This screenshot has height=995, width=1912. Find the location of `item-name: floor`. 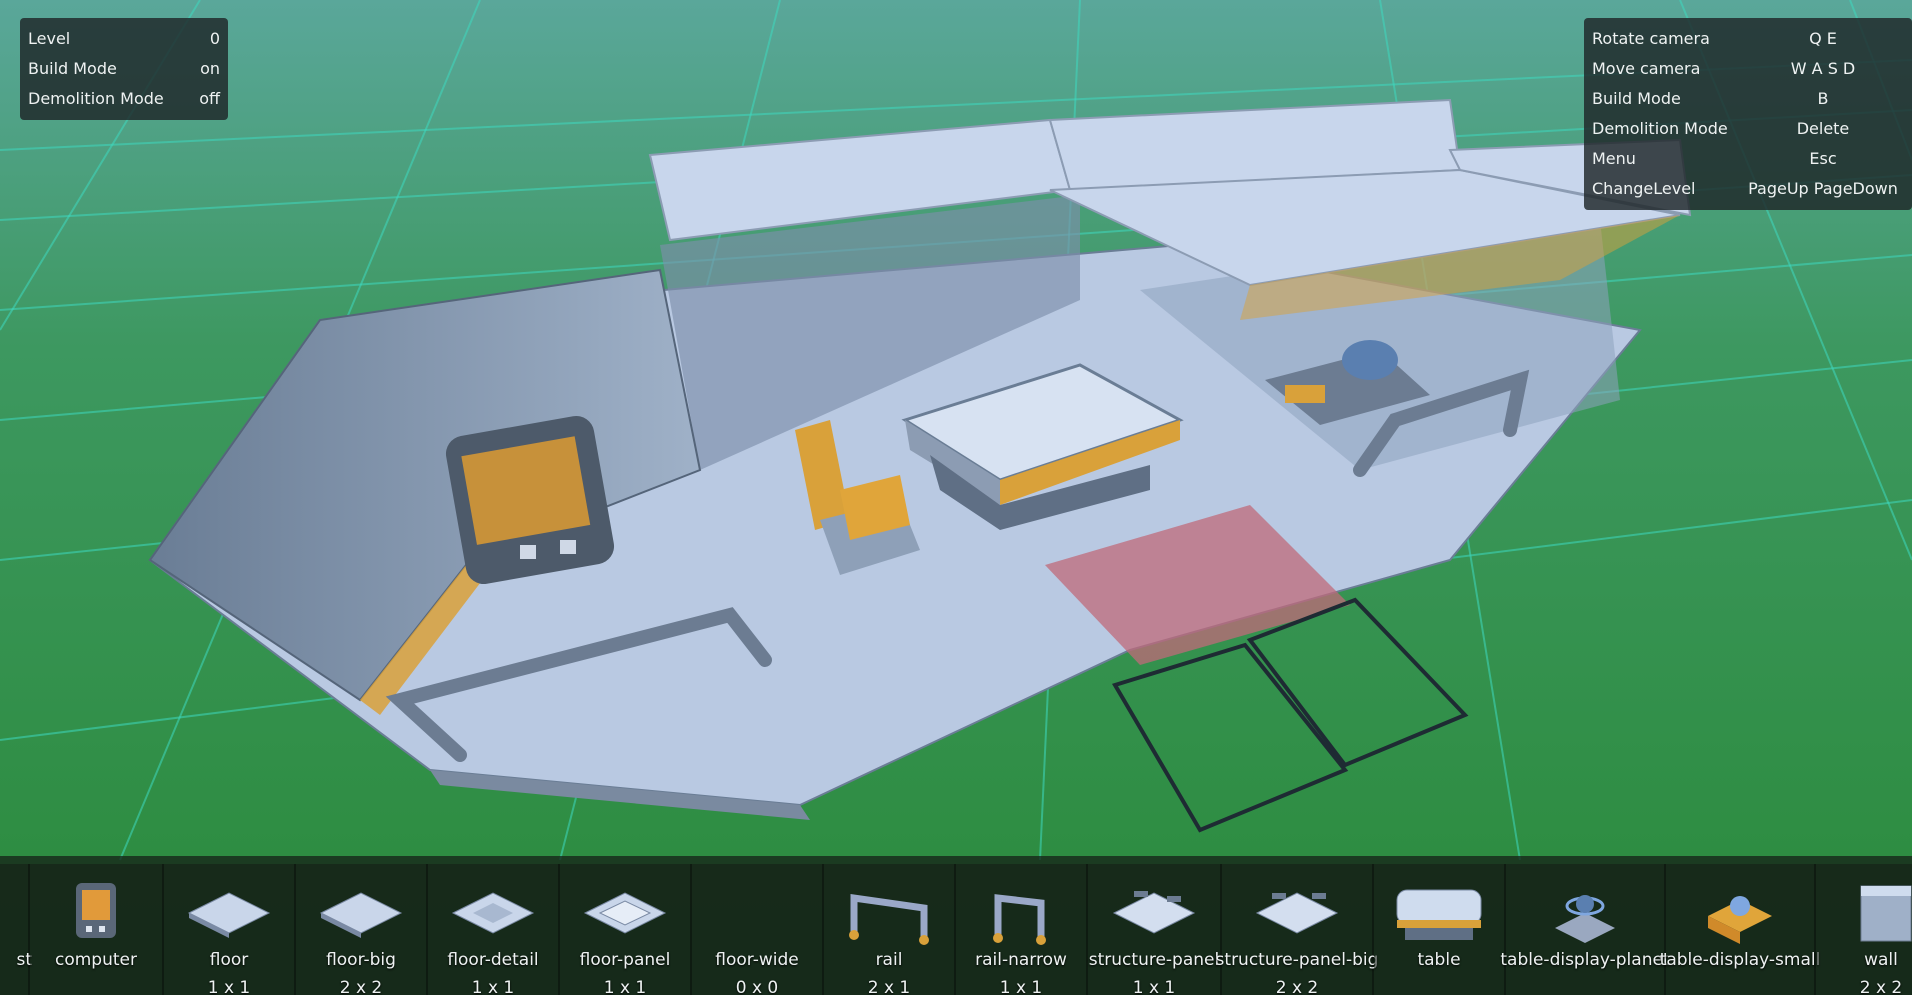

item-name: floor is located at coordinates (229, 960).